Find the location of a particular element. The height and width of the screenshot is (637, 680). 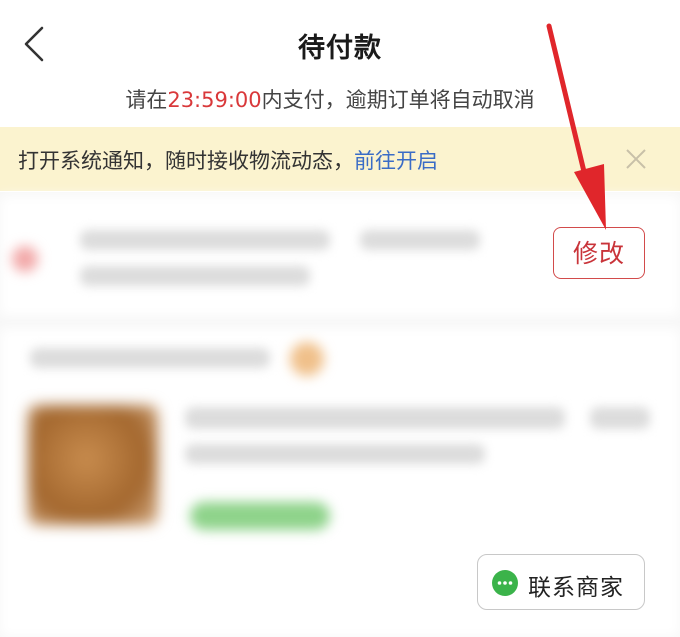

deadline-suffix: 内支付，逾期订单将自动取消 is located at coordinates (398, 100).